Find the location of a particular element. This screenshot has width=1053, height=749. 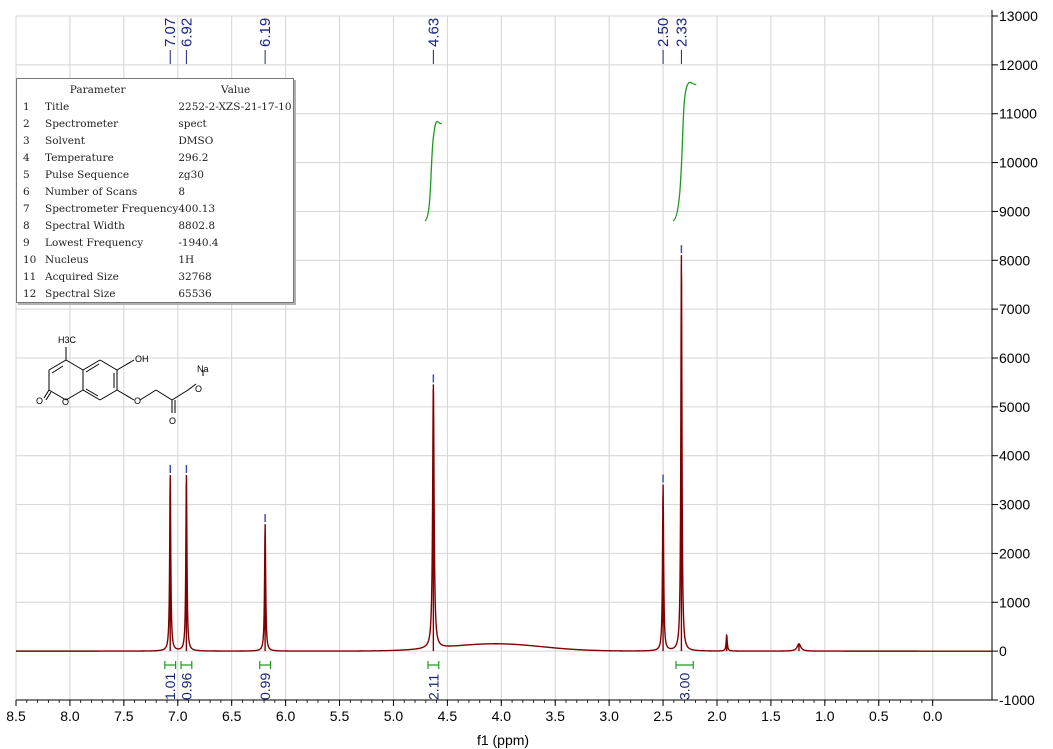

parameter-number: 9 is located at coordinates (26, 243).